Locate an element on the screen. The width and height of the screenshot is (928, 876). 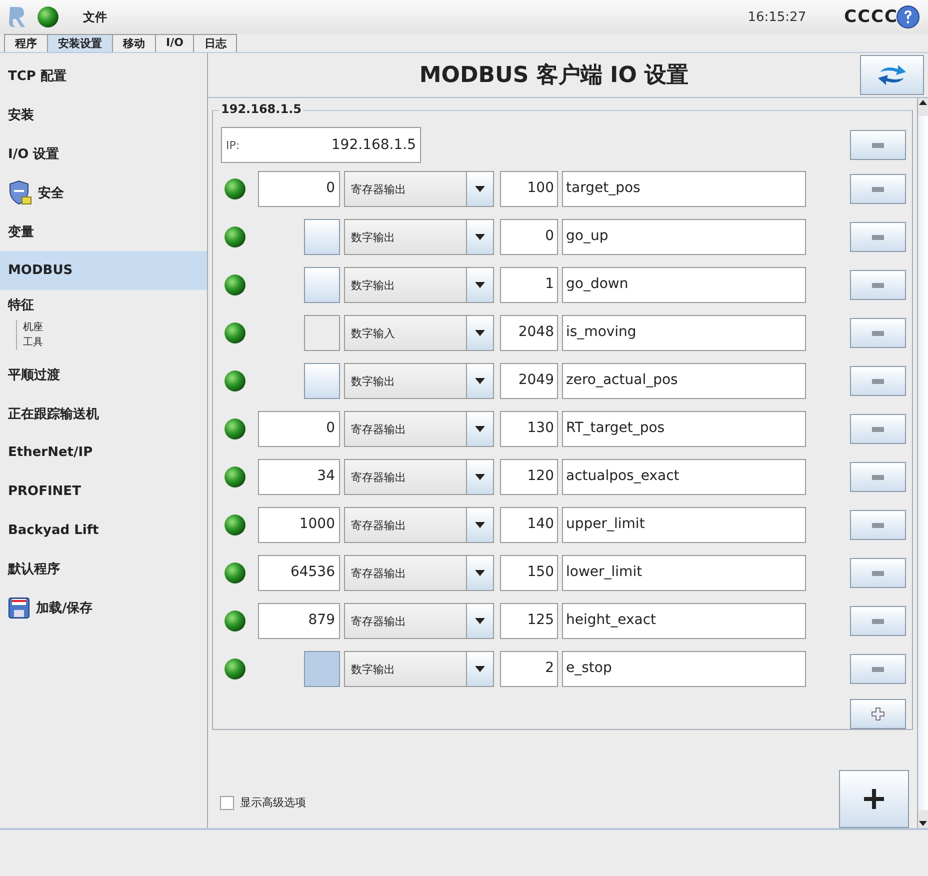
sidebar-item: 安全 is located at coordinates (103, 192).